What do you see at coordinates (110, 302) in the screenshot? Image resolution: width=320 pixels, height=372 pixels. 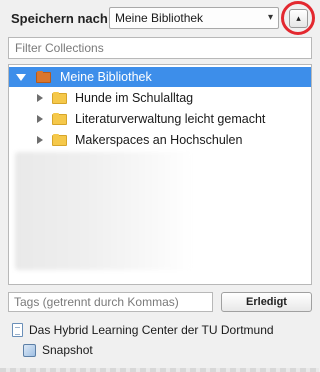 I see `tags-input` at bounding box center [110, 302].